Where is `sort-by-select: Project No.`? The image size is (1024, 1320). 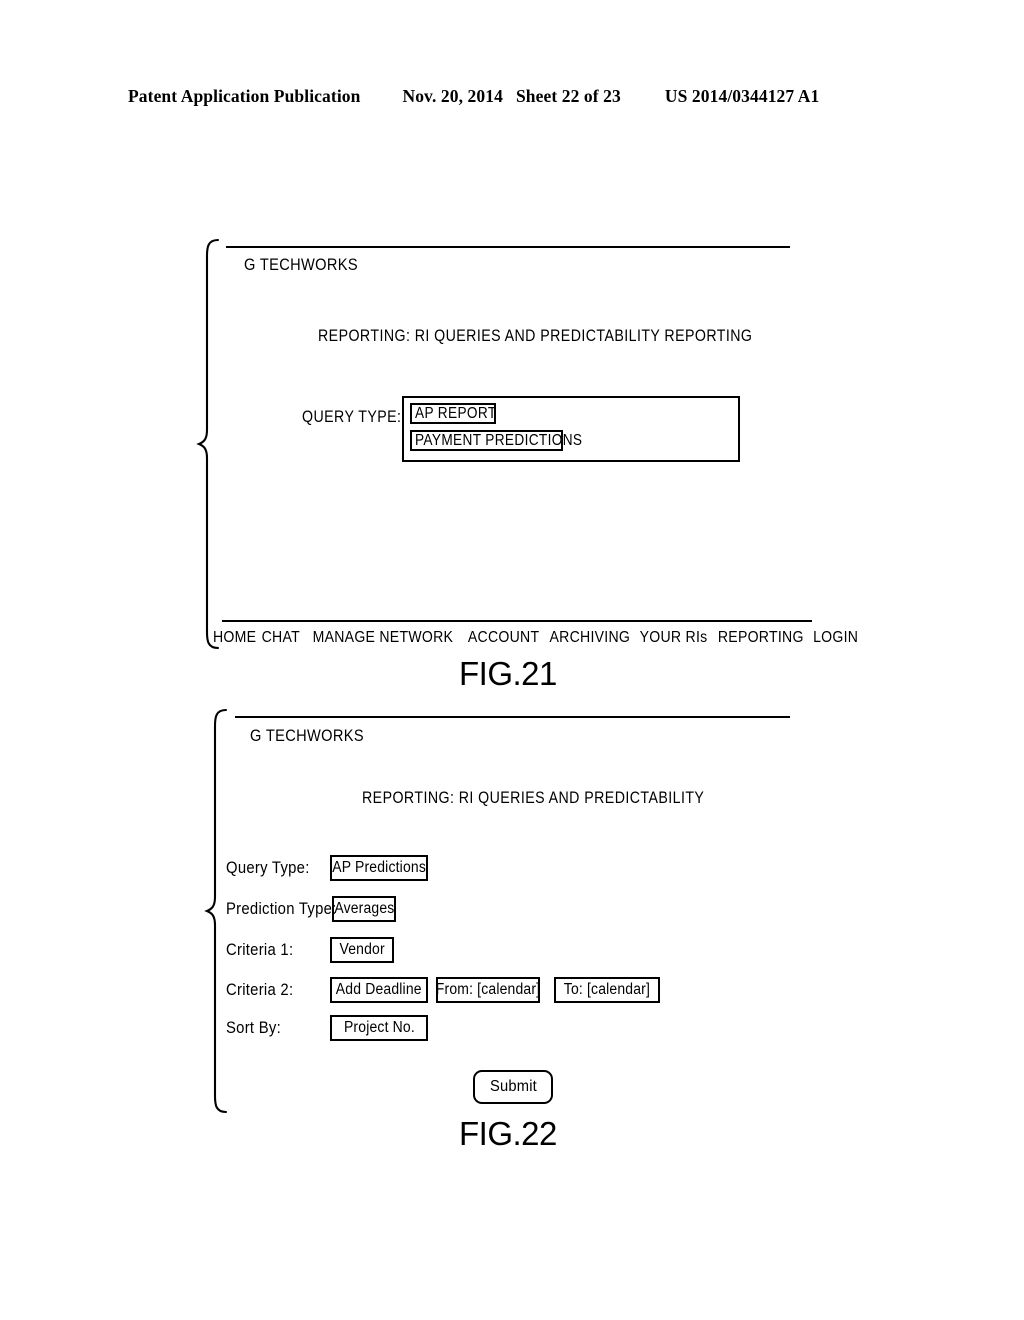
sort-by-select: Project No. is located at coordinates (379, 1028).